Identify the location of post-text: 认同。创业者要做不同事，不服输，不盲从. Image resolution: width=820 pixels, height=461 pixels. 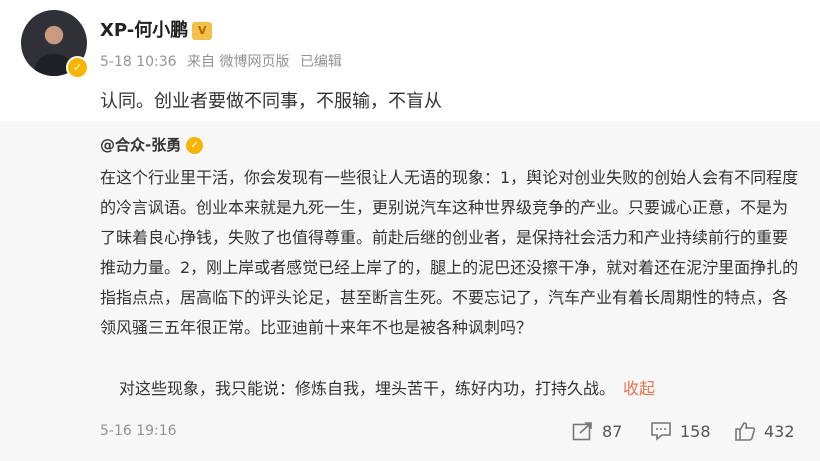
(271, 101).